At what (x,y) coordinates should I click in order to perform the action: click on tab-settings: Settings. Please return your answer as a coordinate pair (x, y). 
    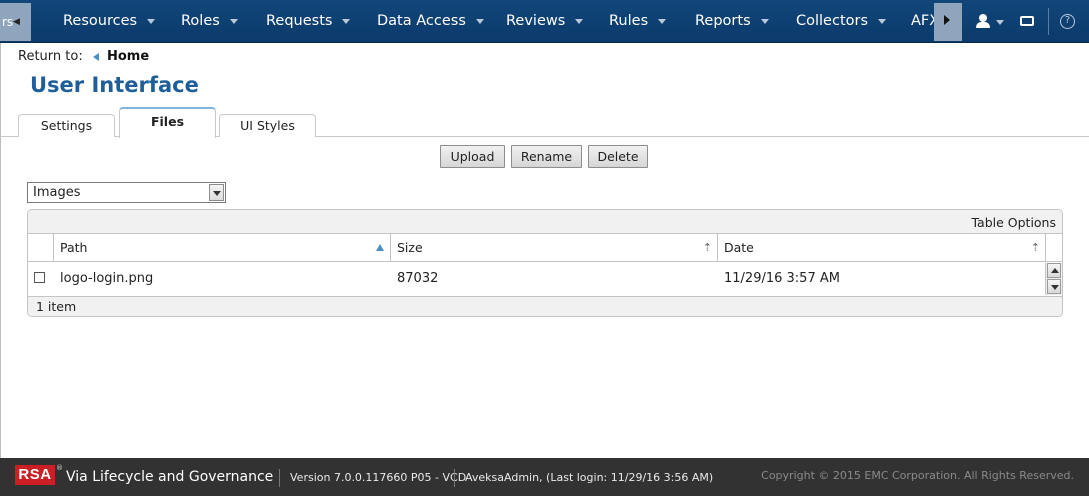
    Looking at the image, I should click on (66, 125).